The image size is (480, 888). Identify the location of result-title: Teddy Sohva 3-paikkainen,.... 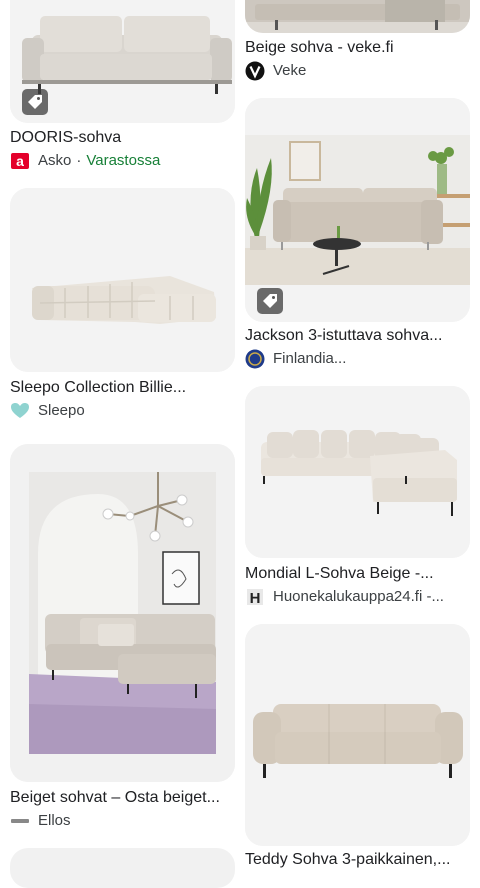
(357, 860).